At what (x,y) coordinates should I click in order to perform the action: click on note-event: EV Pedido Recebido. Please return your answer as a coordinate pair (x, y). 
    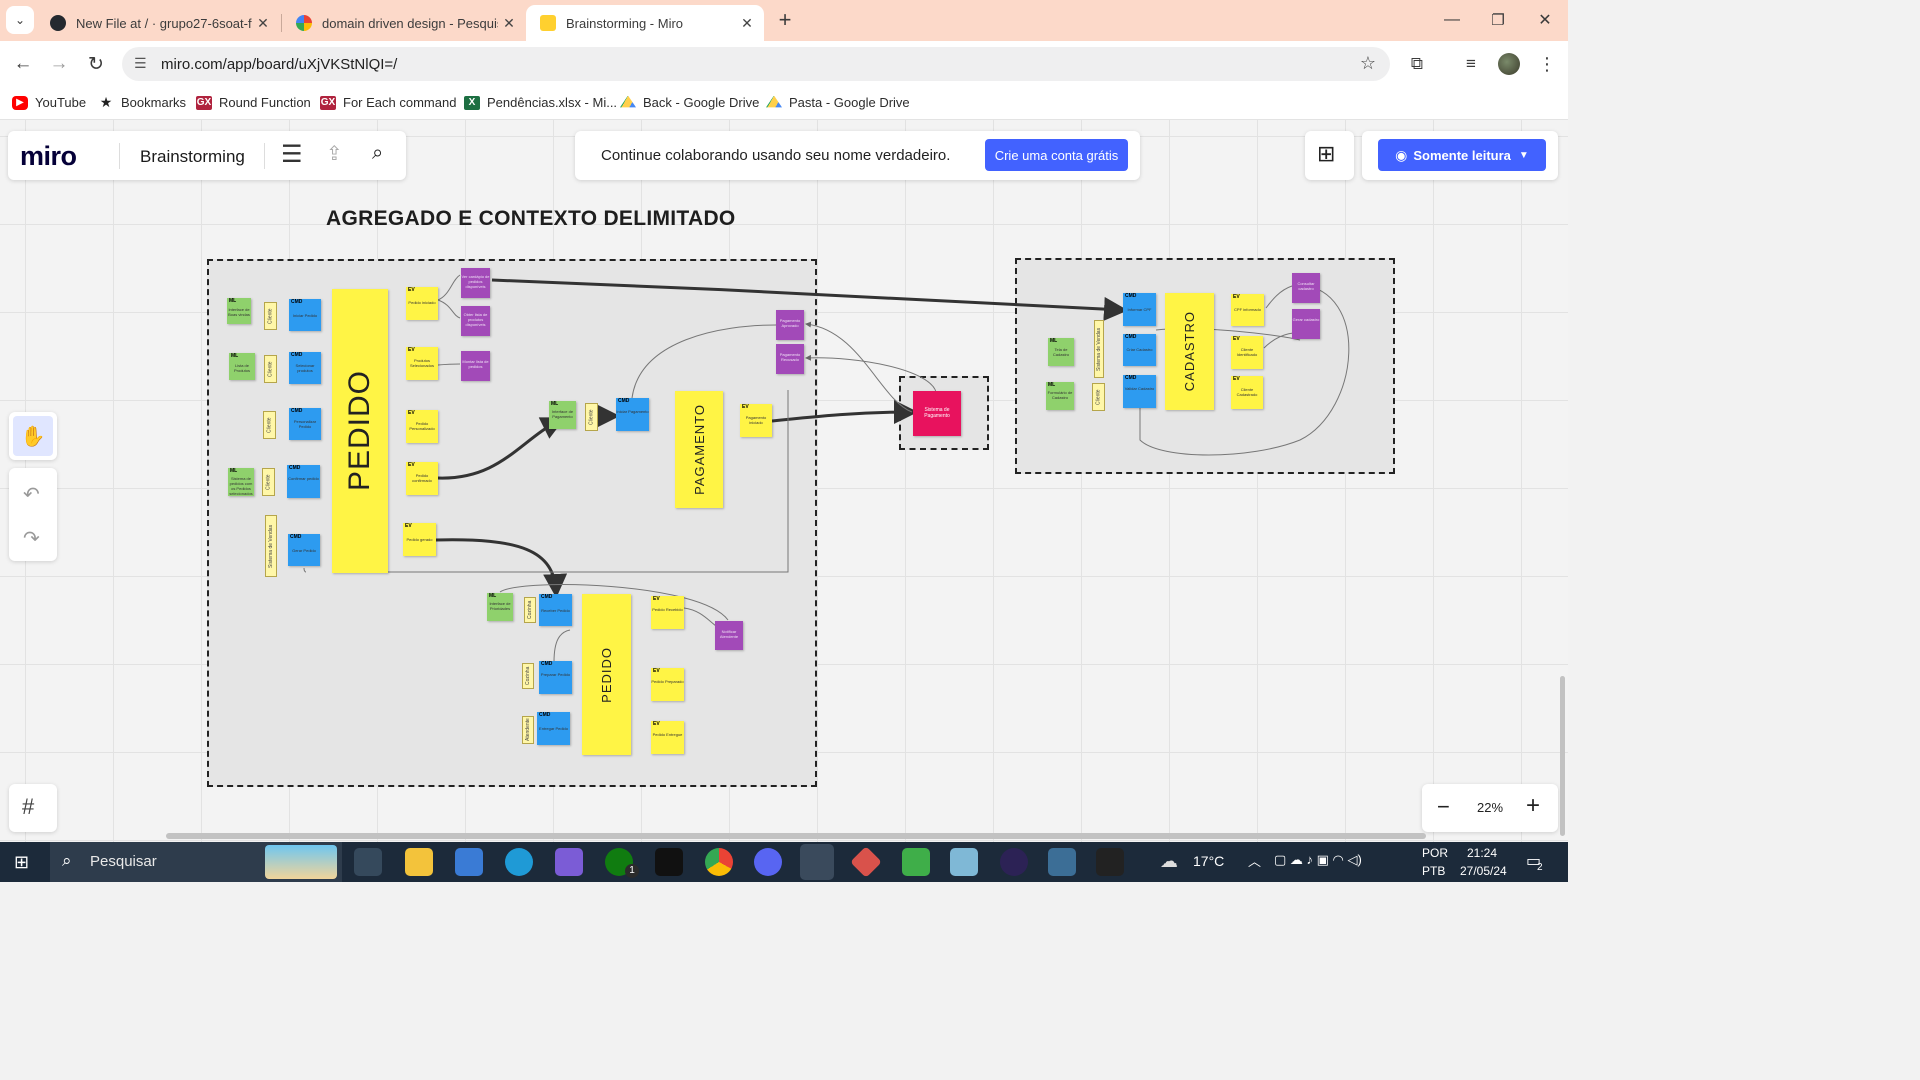
    Looking at the image, I should click on (667, 612).